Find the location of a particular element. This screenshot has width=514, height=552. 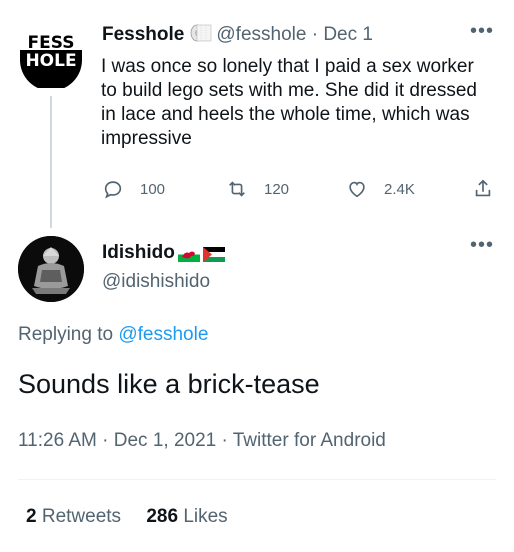

retweet-button: 120 is located at coordinates (257, 189).